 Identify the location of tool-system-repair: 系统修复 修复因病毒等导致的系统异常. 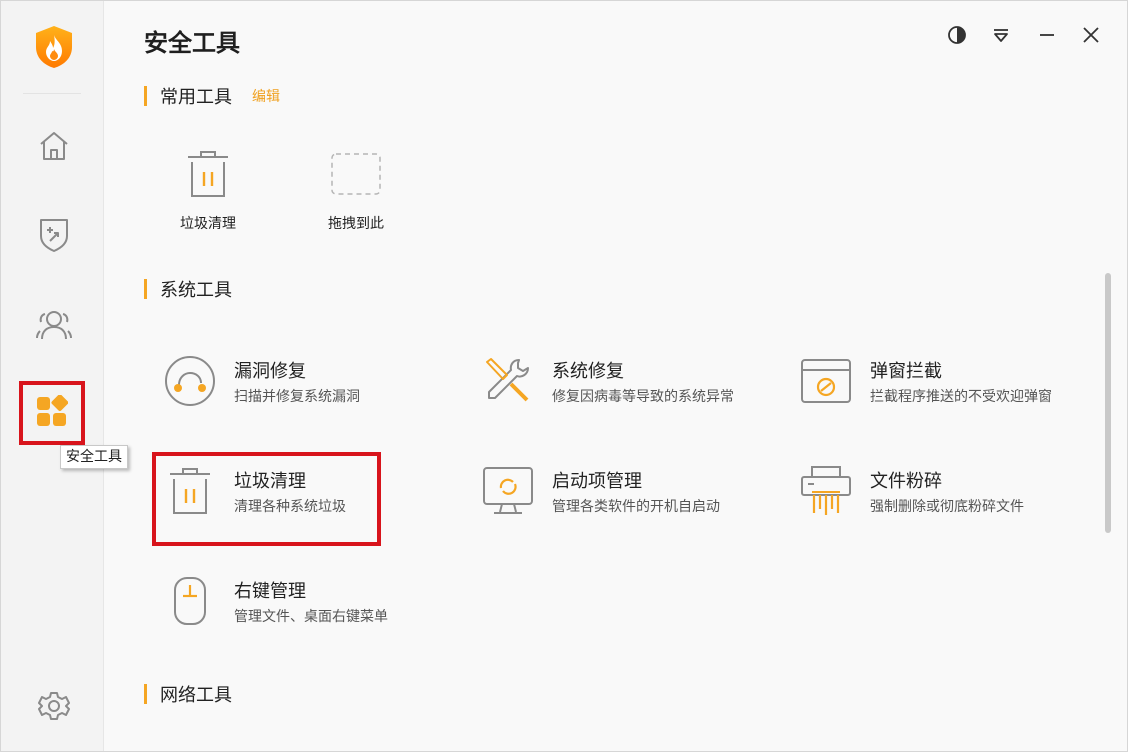
(630, 392).